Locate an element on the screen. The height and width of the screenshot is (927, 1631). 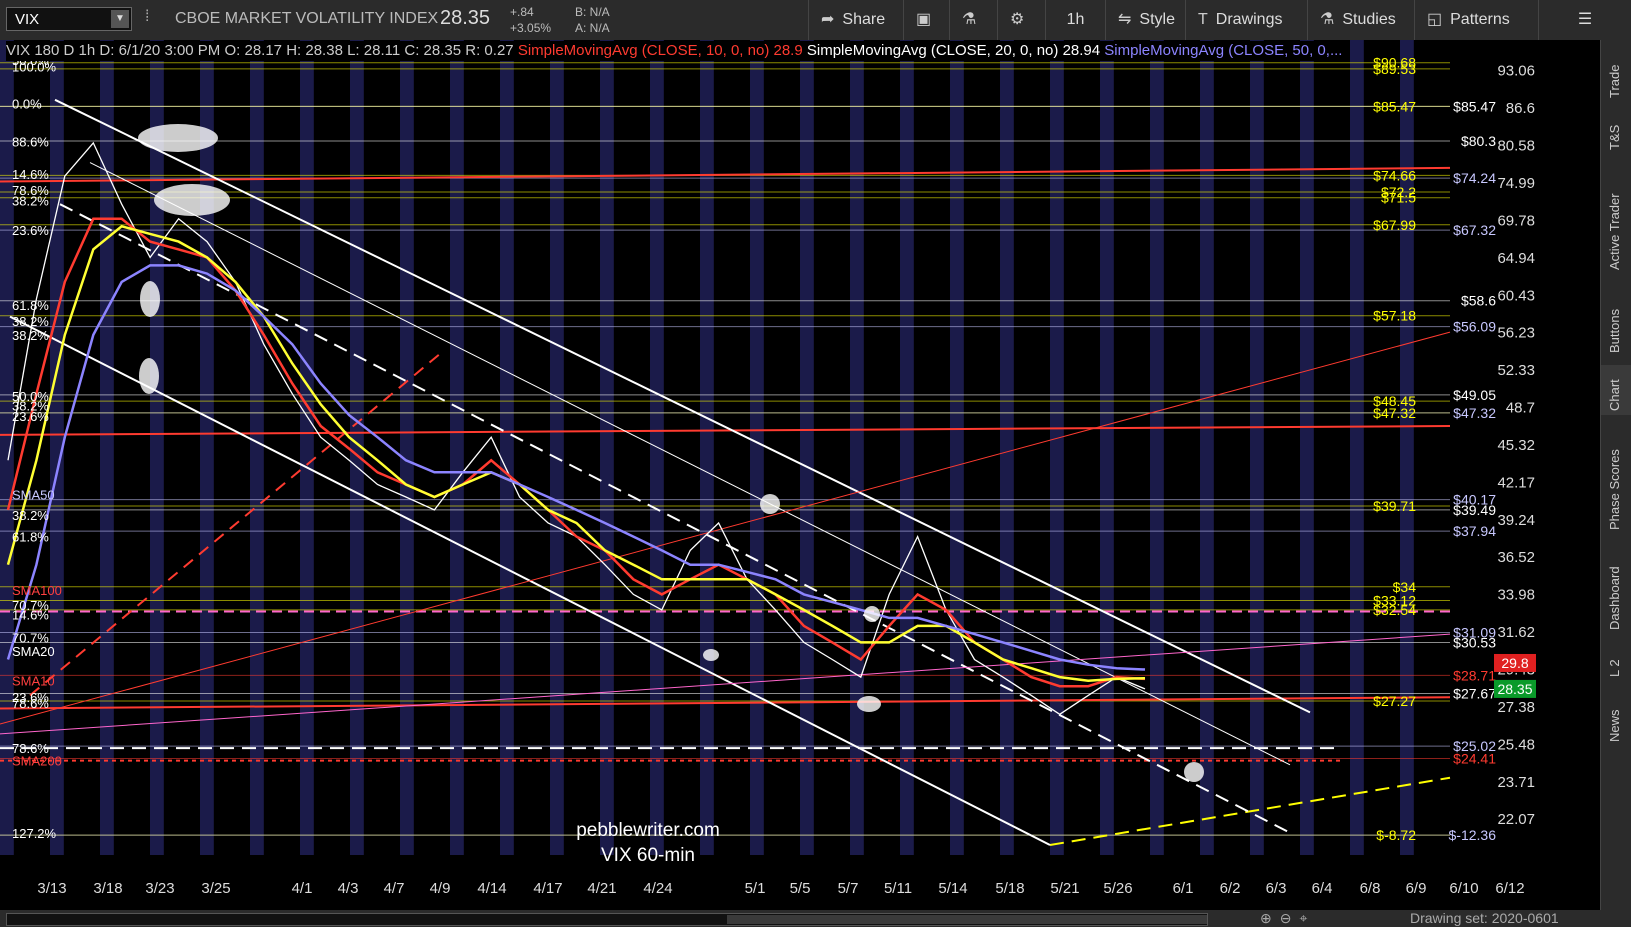
x-tick-label: 6/10 is located at coordinates (1463, 888).